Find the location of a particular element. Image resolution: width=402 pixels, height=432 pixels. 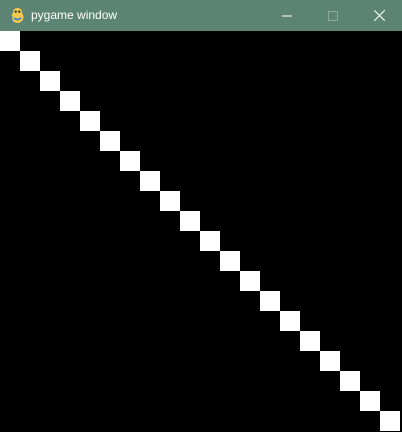

maximize-button is located at coordinates (333, 15).